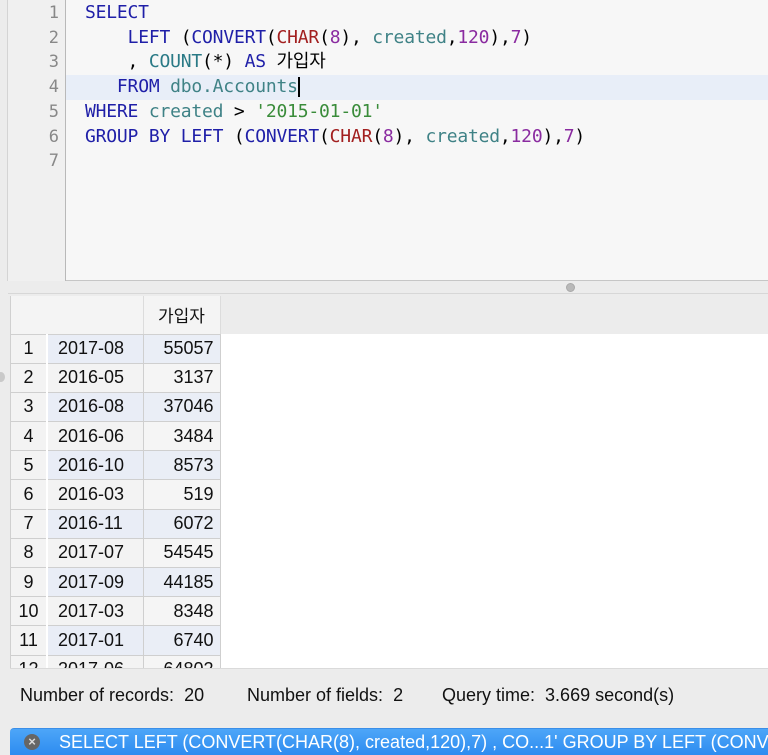 The width and height of the screenshot is (768, 755). Describe the element at coordinates (182, 553) in the screenshot. I see `cell-count: 54545` at that location.